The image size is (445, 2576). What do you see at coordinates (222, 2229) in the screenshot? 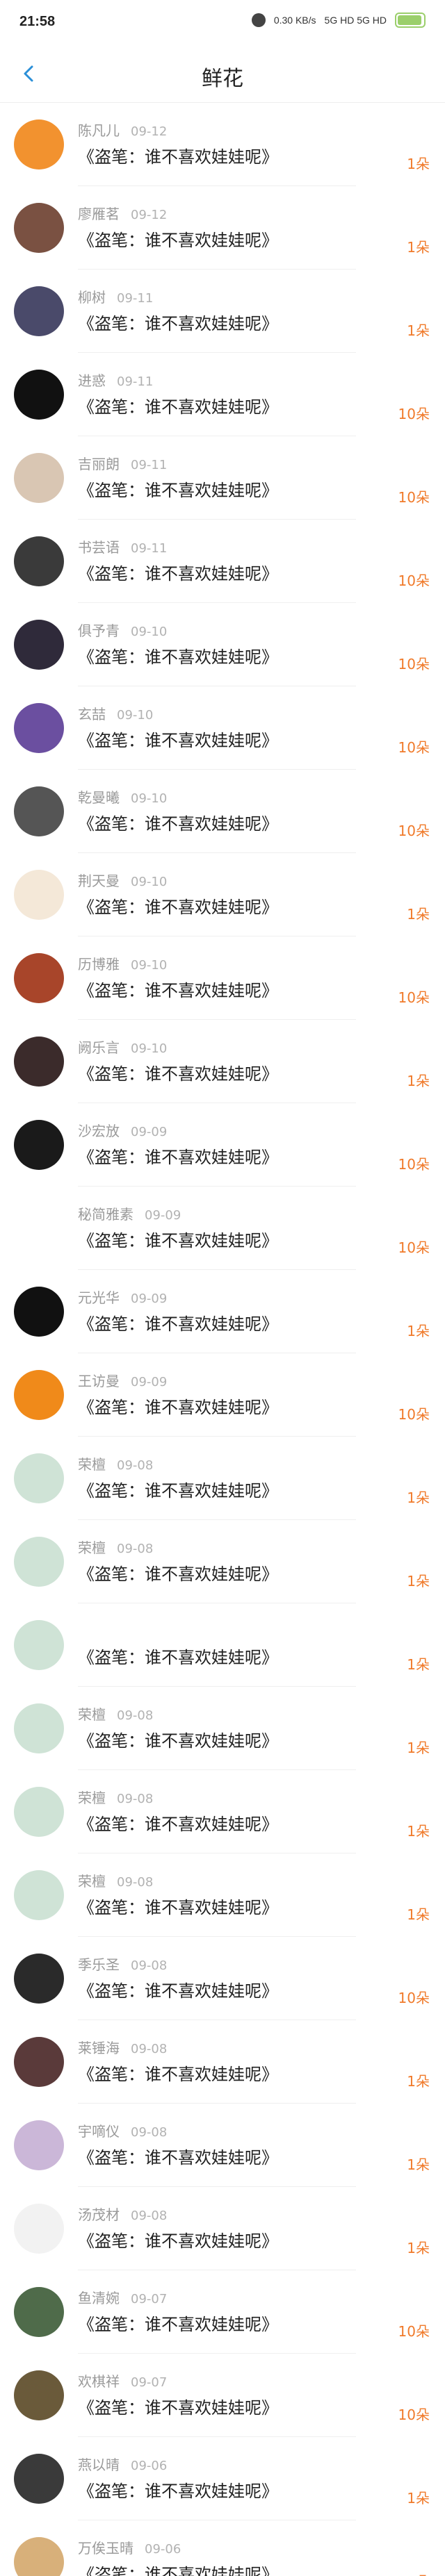
I see `list-item: 汤茂材 09-08 《盗笔：谁不喜欢娃娃呢》 1朵` at bounding box center [222, 2229].